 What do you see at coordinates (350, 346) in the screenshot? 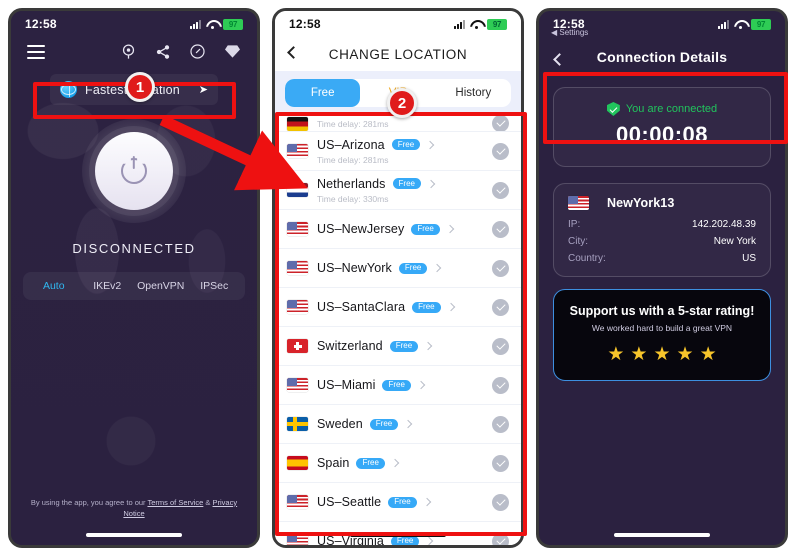
I see `row-name: Switzerland` at bounding box center [350, 346].